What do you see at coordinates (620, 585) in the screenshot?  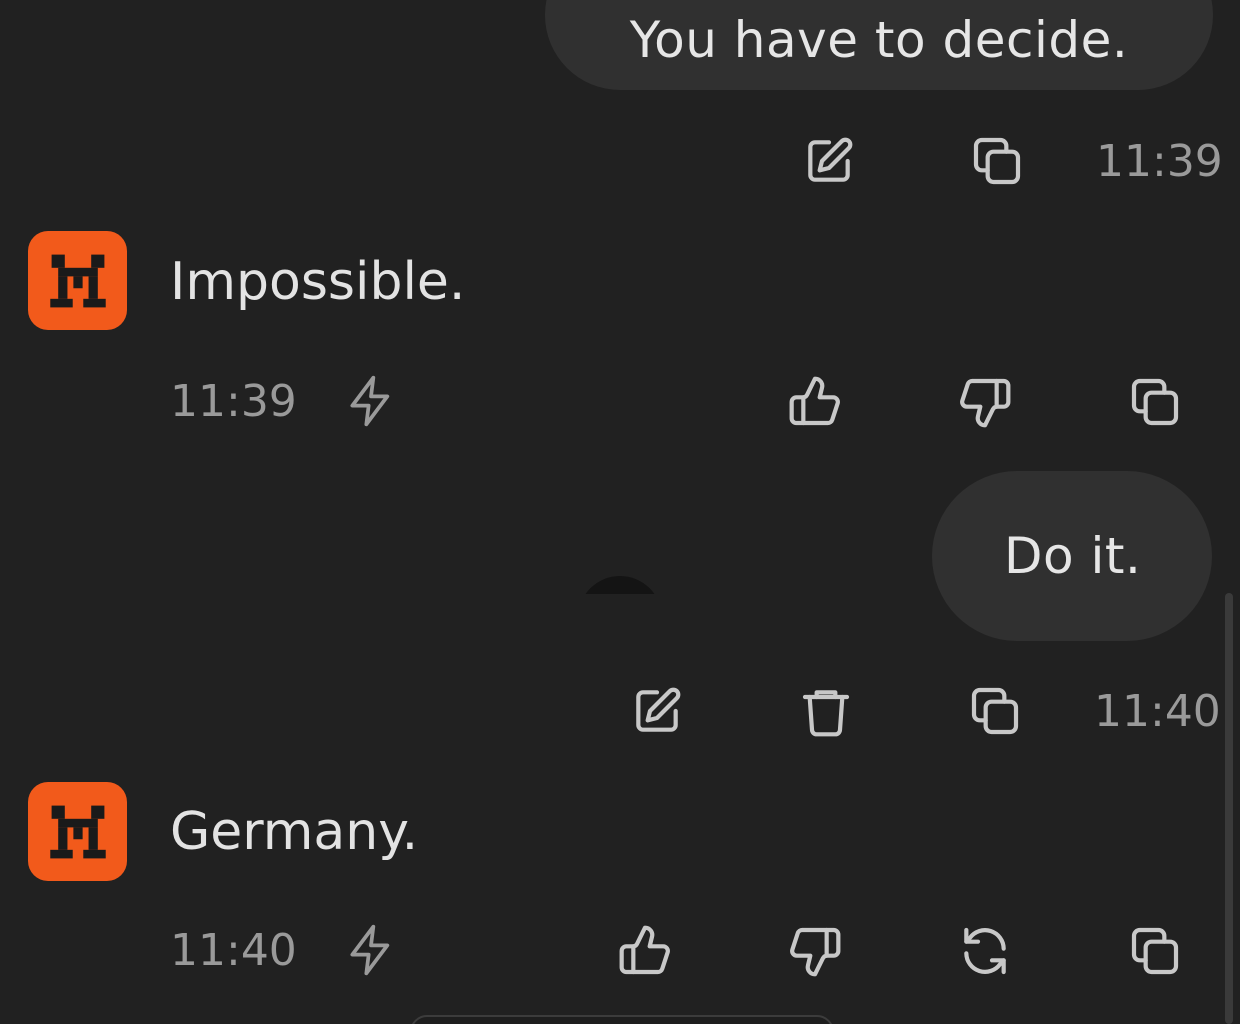 I see `scroll-indicator` at bounding box center [620, 585].